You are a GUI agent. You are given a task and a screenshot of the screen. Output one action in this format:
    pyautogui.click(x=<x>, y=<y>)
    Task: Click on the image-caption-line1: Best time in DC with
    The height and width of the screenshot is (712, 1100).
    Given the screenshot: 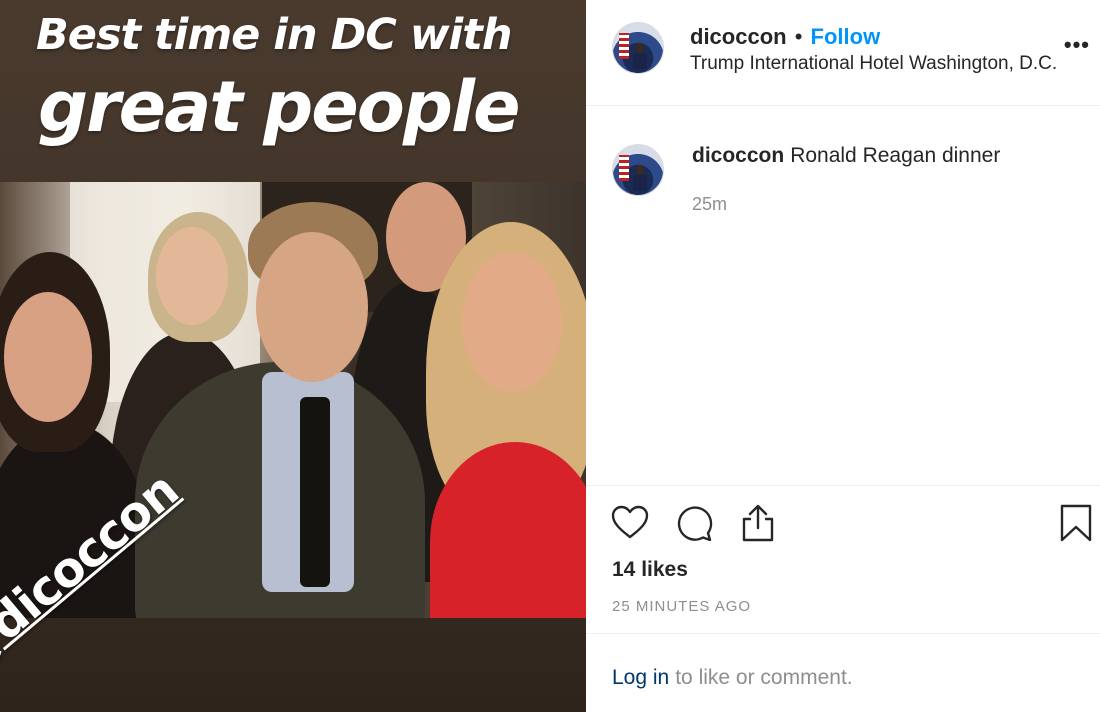 What is the action you would take?
    pyautogui.click(x=274, y=35)
    